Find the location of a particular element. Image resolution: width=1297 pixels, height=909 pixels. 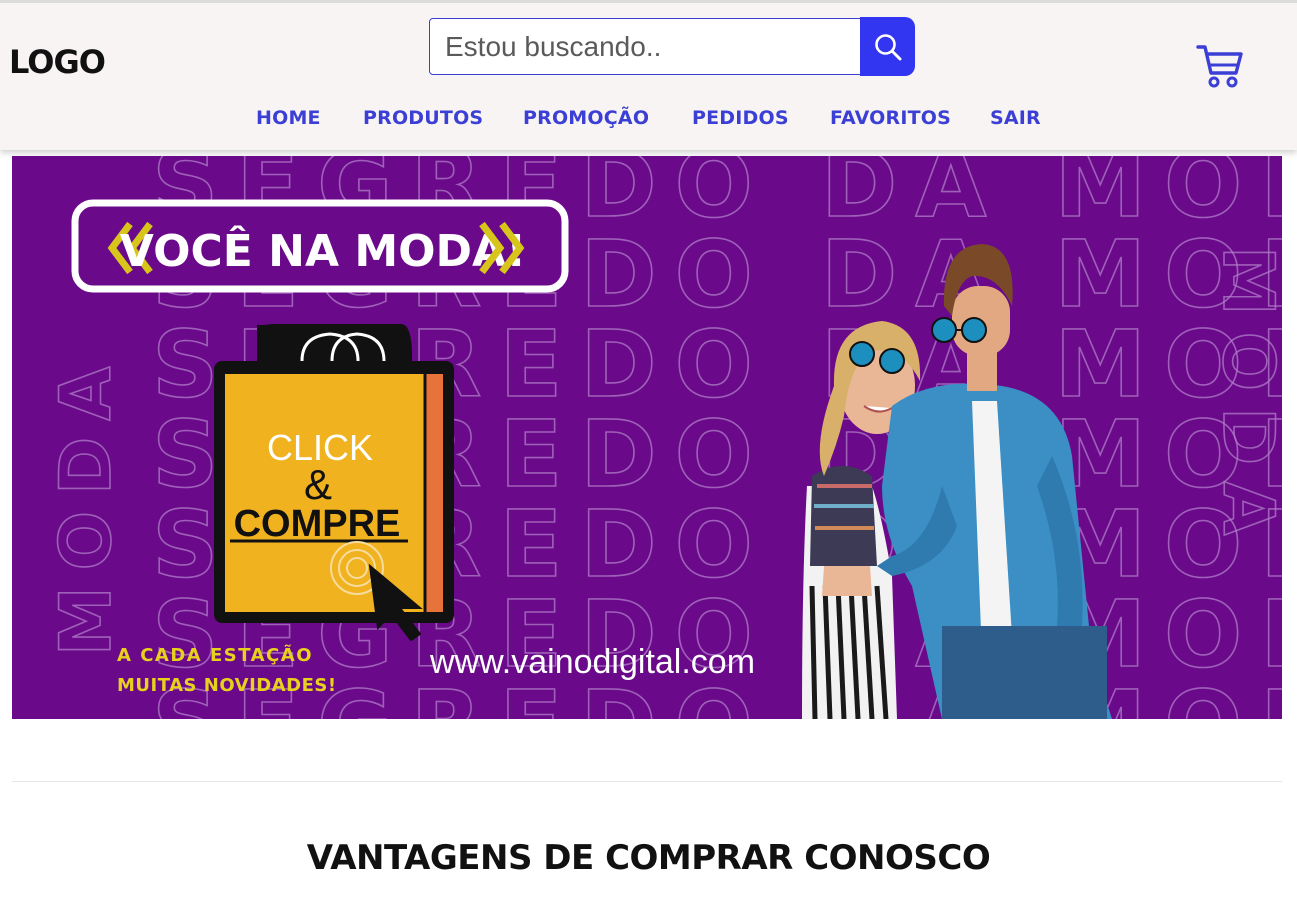

website-url: www.vainodigital.com is located at coordinates (592, 662).